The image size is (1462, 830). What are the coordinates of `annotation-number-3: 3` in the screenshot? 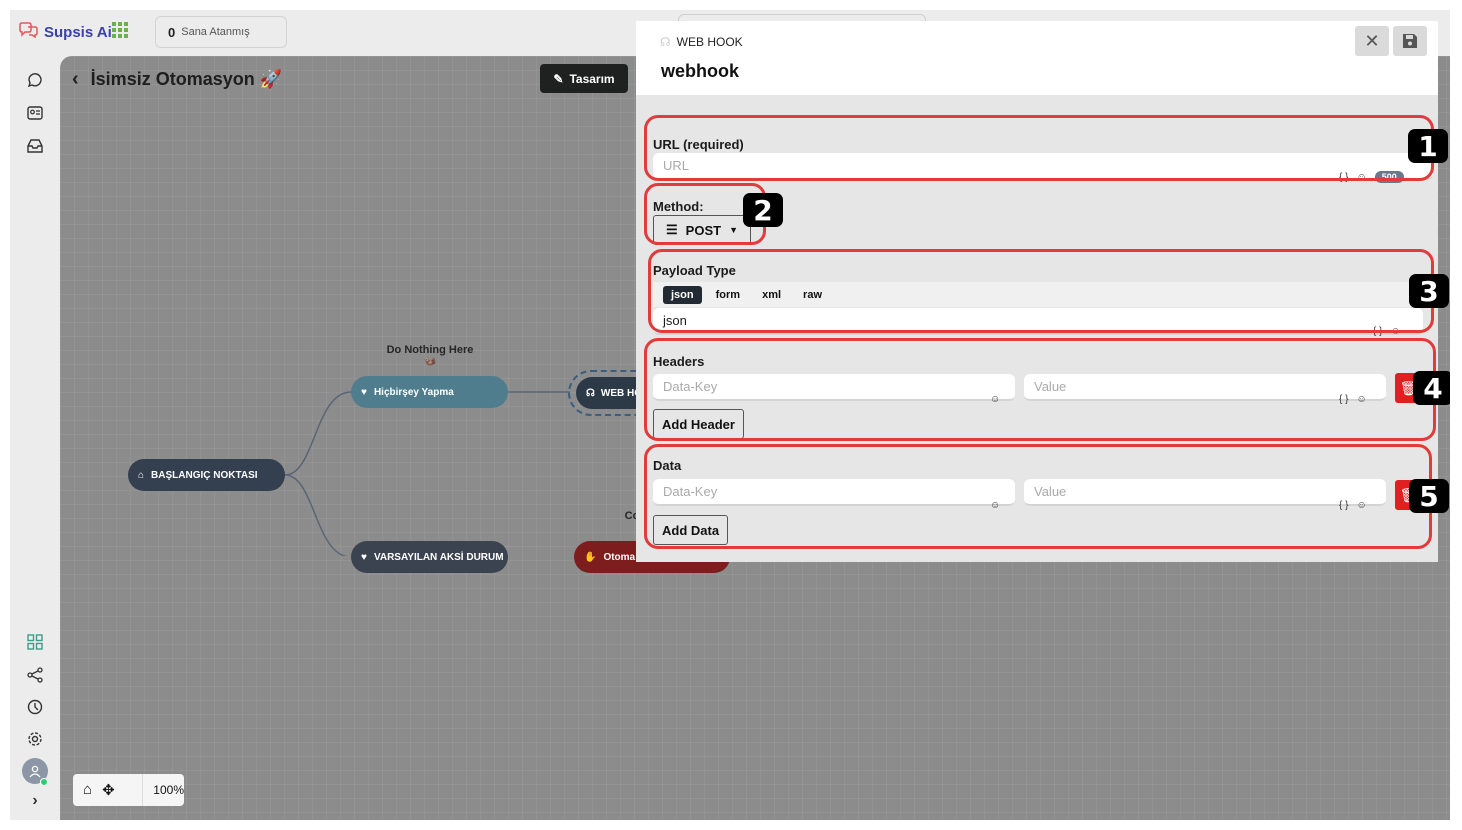 It's located at (1429, 291).